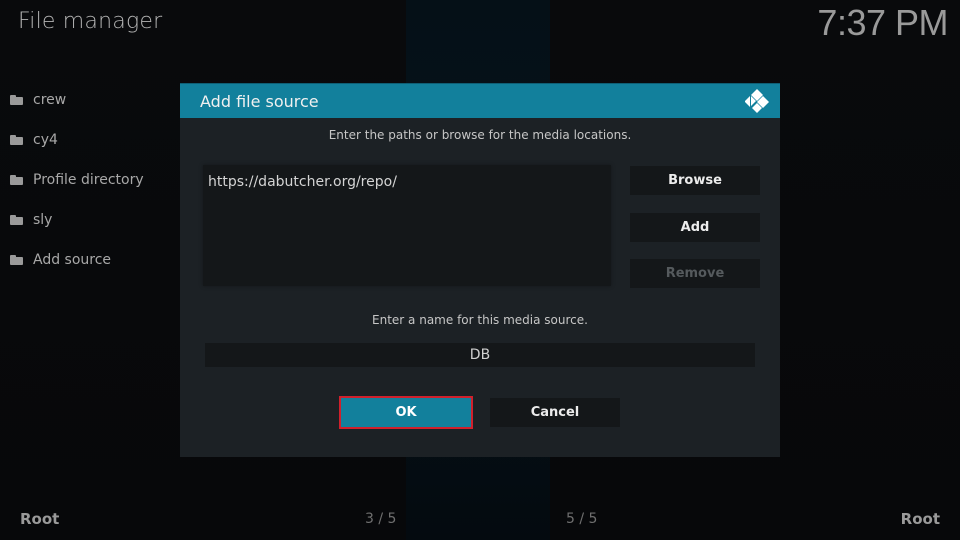 Image resolution: width=960 pixels, height=540 pixels. I want to click on source-item-profile-directory: Profile directory, so click(90, 180).